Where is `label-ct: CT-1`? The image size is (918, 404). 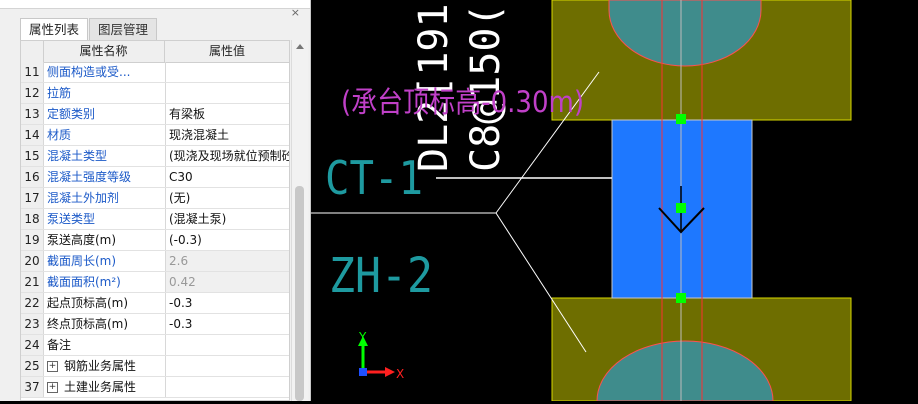 label-ct: CT-1 is located at coordinates (374, 178).